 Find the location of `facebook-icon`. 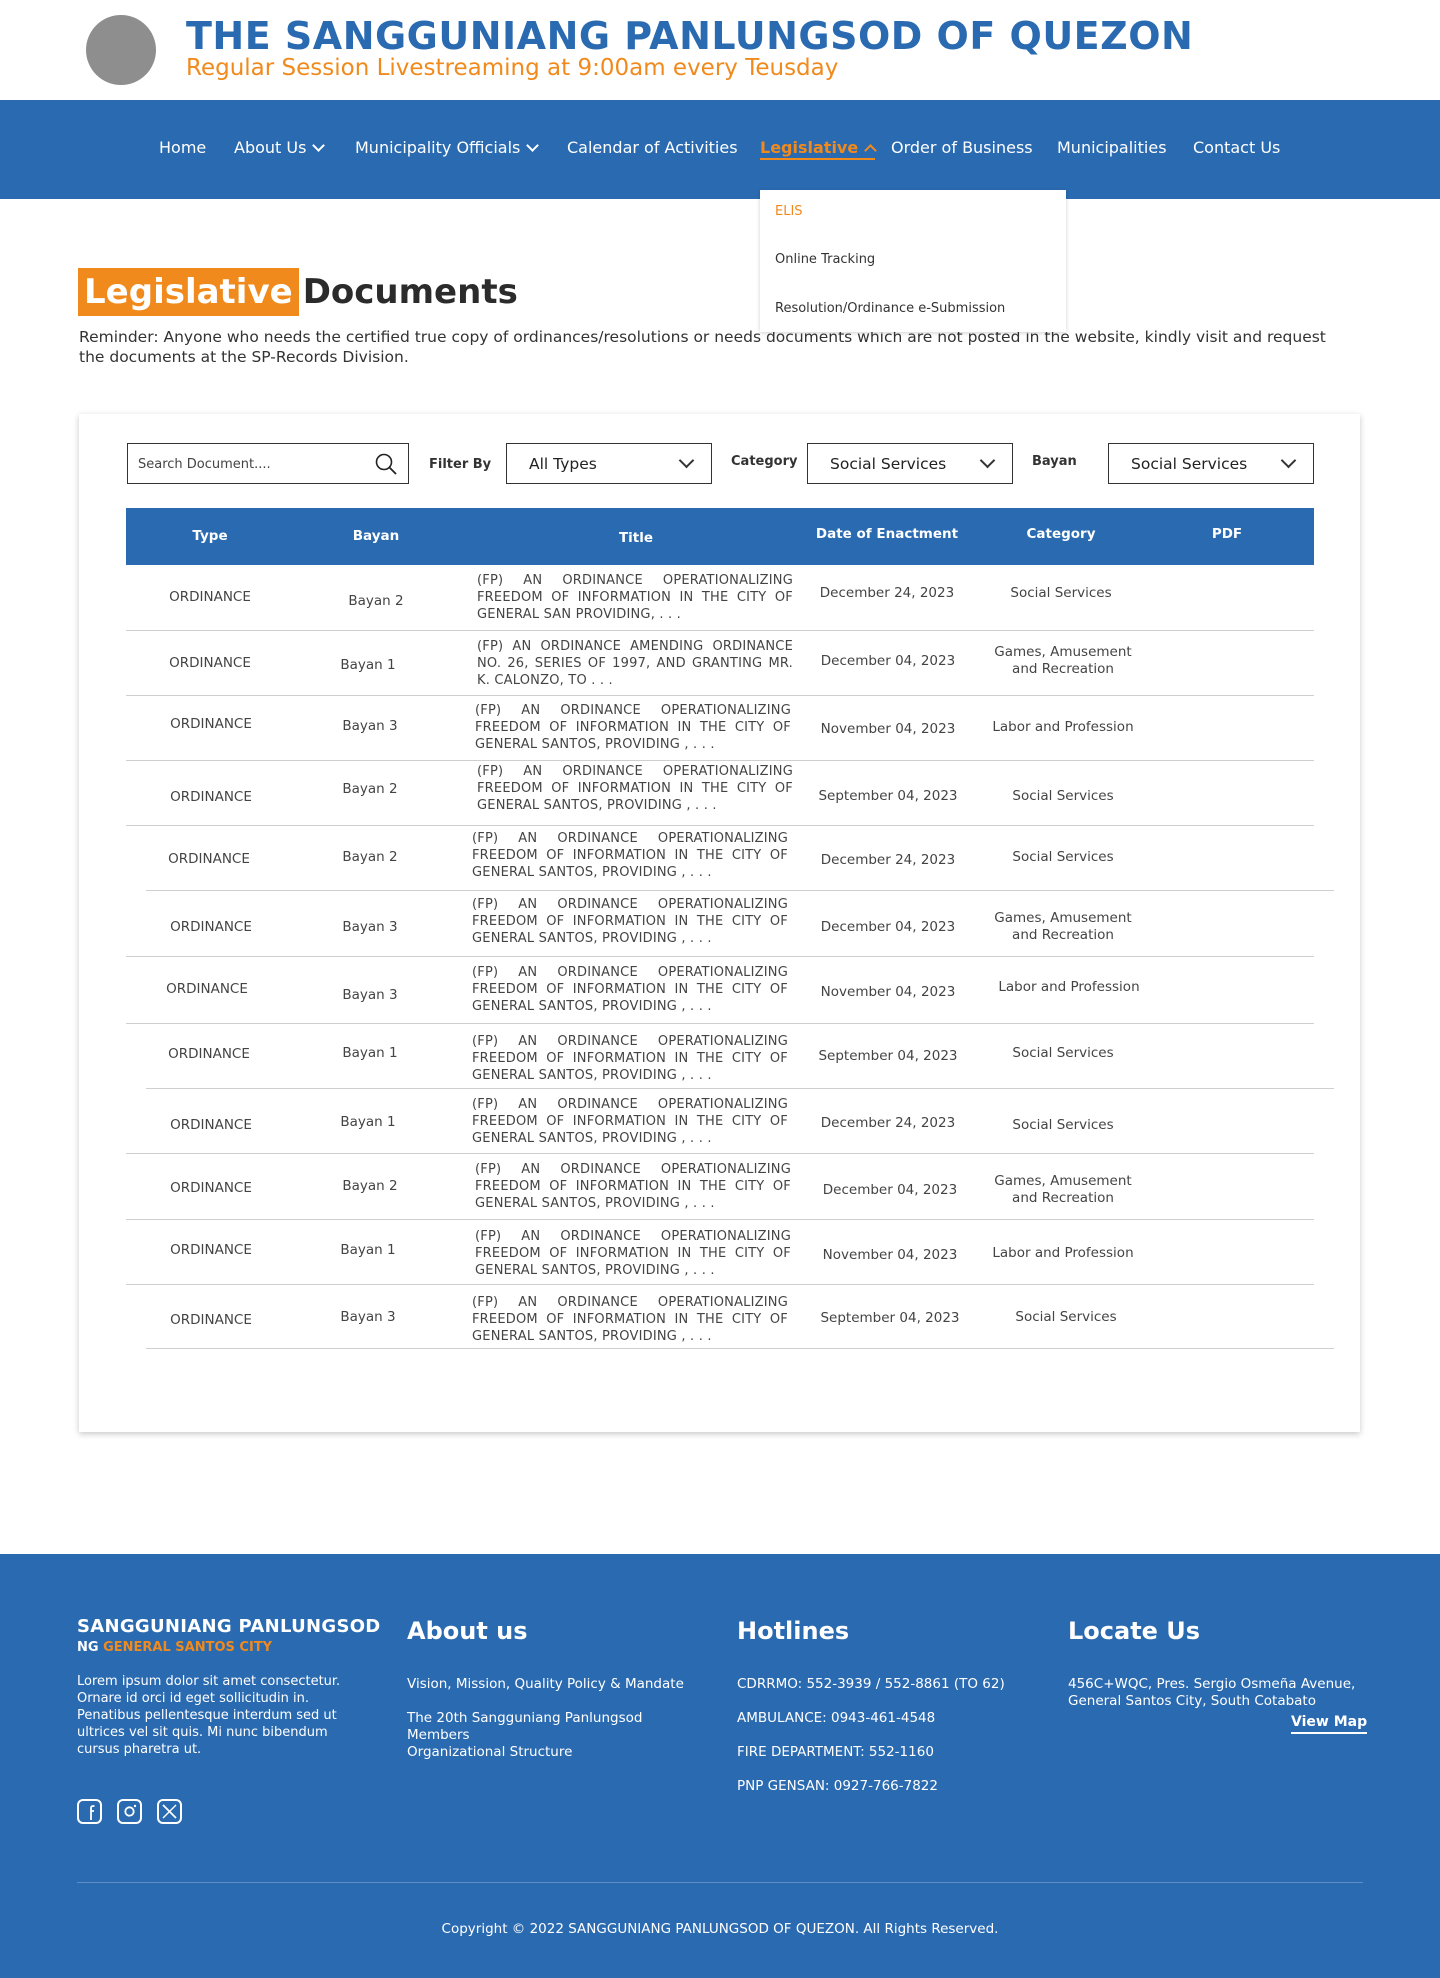

facebook-icon is located at coordinates (89, 1811).